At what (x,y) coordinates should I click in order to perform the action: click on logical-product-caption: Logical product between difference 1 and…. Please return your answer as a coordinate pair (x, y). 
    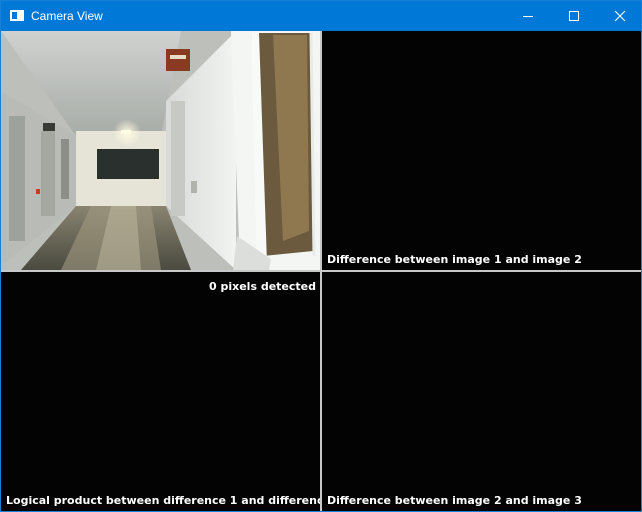
    Looking at the image, I should click on (163, 500).